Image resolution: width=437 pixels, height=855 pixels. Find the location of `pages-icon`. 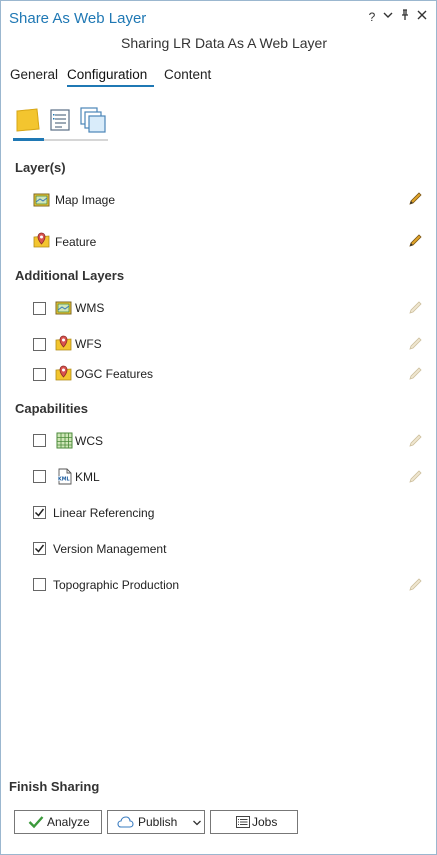

pages-icon is located at coordinates (93, 120).